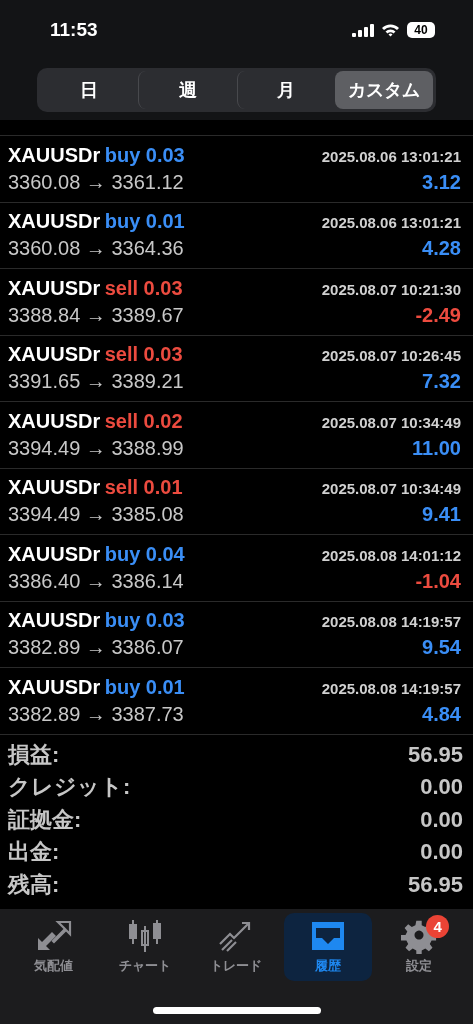 The image size is (473, 1024). What do you see at coordinates (363, 30) in the screenshot?
I see `signal-icon` at bounding box center [363, 30].